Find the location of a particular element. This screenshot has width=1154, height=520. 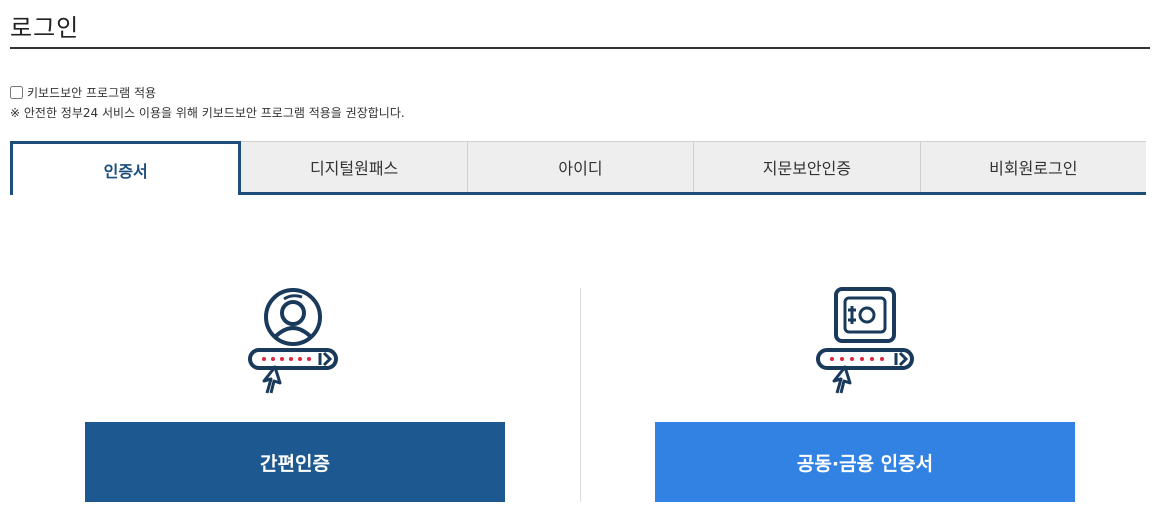

keyboard-security-option: 키보드보안 프로그램 적용 is located at coordinates (83, 92).